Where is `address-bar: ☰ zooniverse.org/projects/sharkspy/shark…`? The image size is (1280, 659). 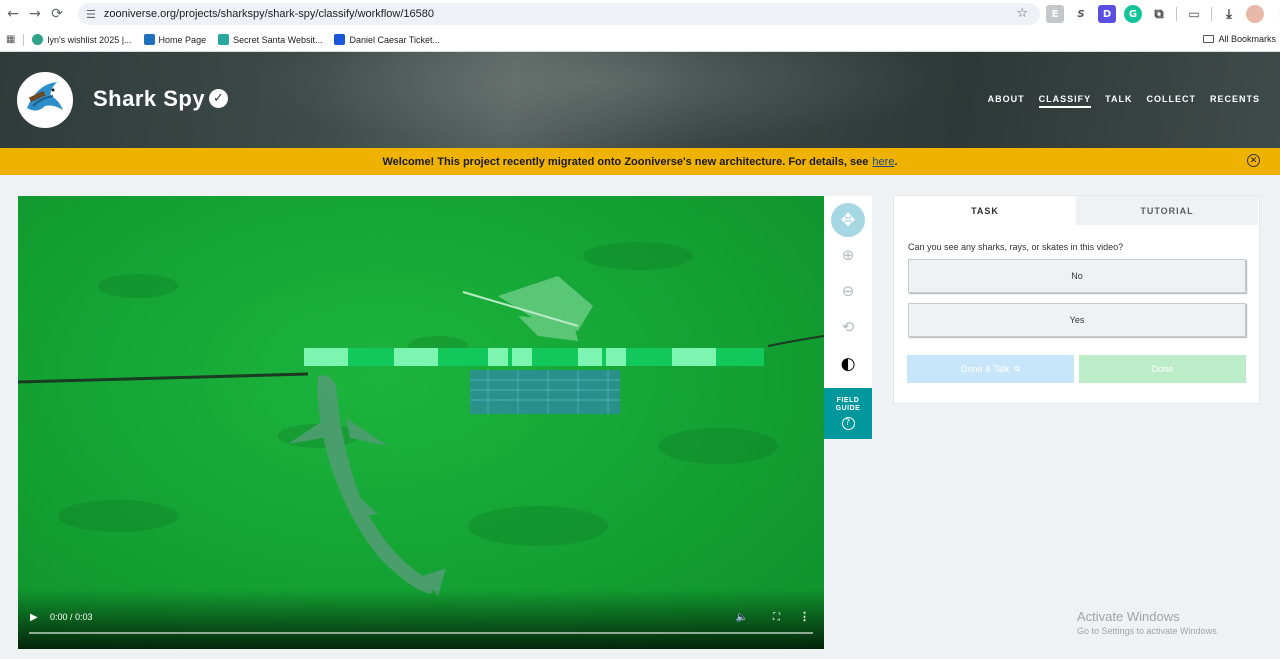 address-bar: ☰ zooniverse.org/projects/sharkspy/shark… is located at coordinates (559, 14).